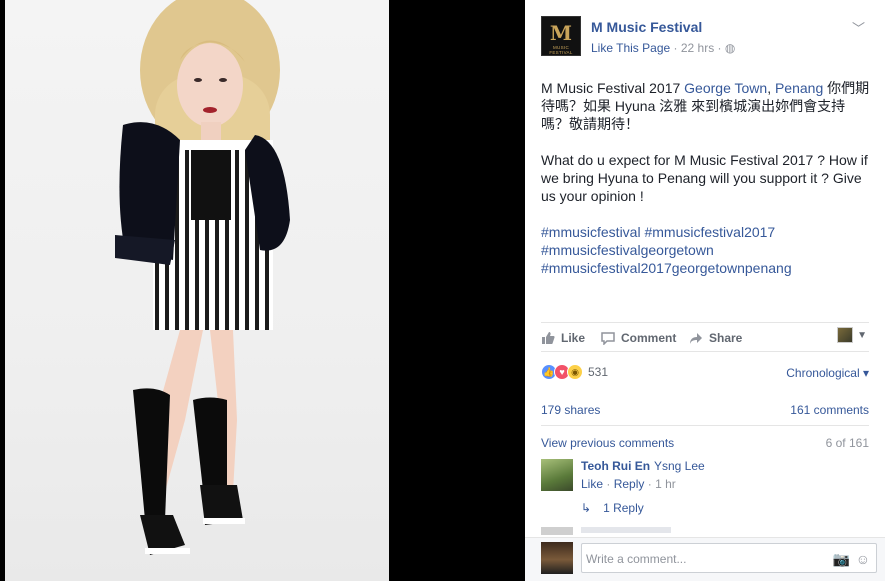  What do you see at coordinates (615, 466) in the screenshot?
I see `comment-author-link: Teoh Rui En` at bounding box center [615, 466].